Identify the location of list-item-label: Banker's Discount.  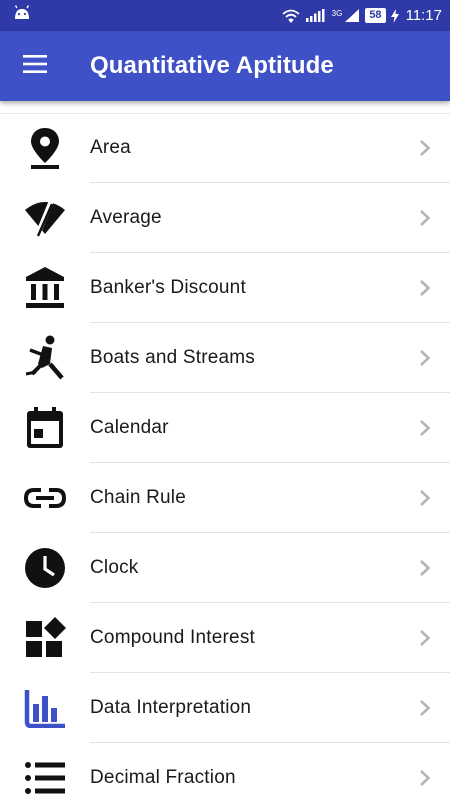
(168, 287).